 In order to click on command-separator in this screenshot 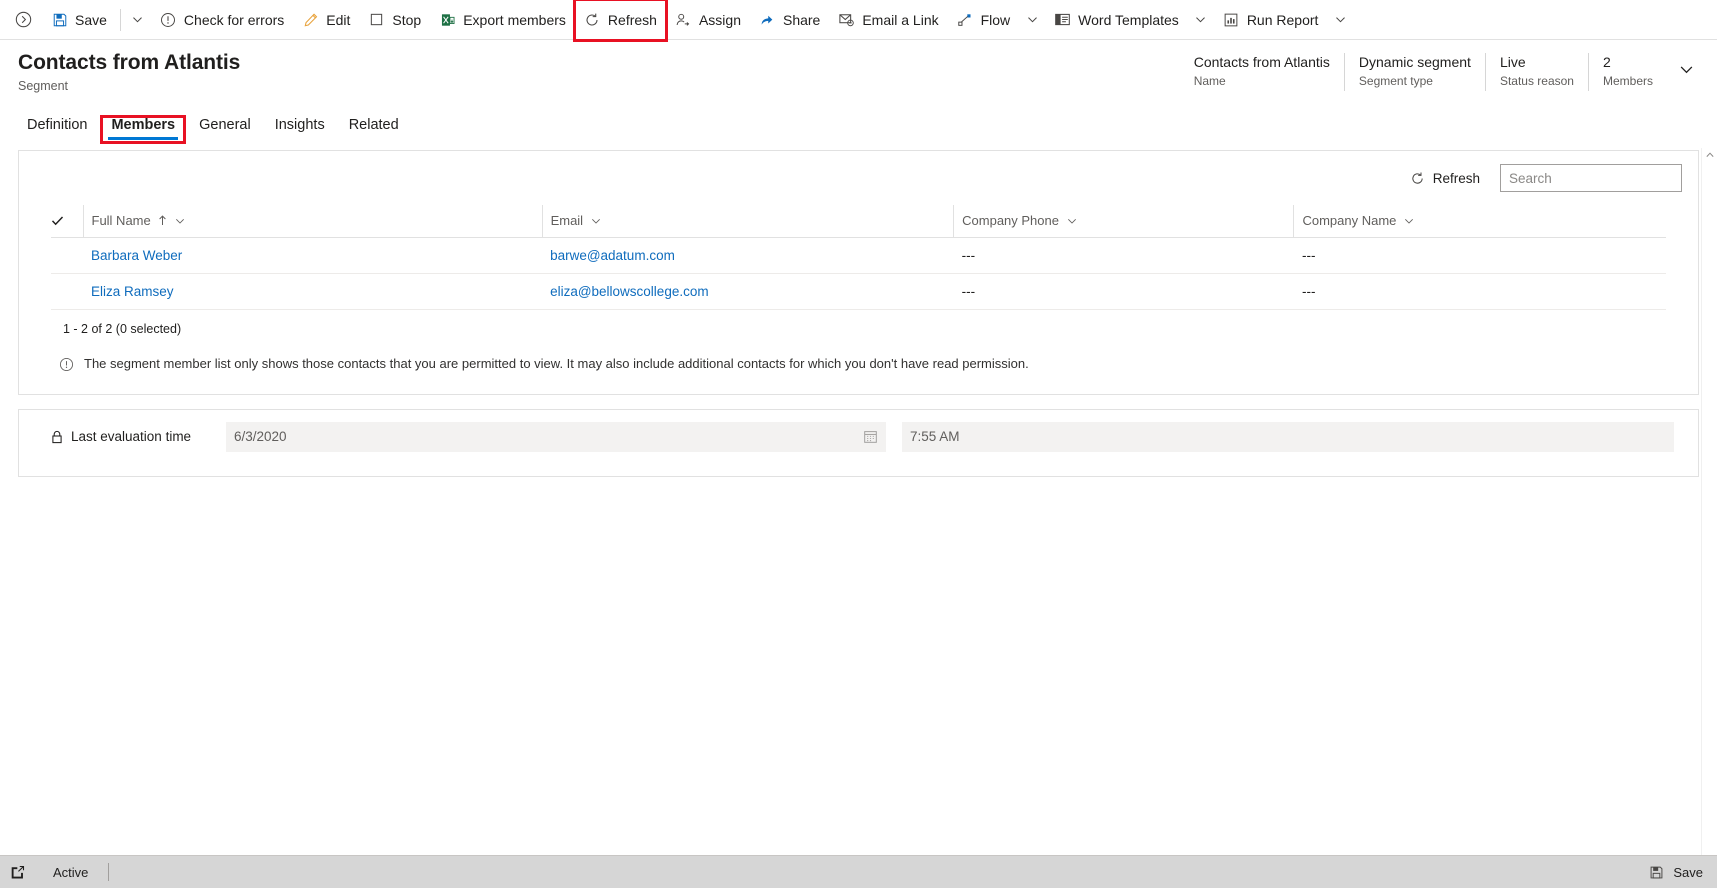, I will do `click(120, 19)`.